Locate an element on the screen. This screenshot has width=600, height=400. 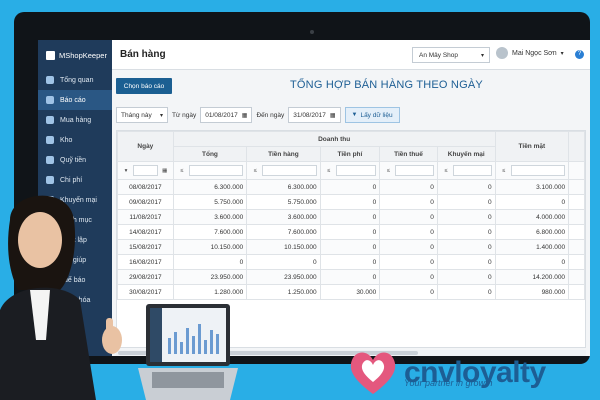
user-menu: Mai Ngọc Sơn ▾ is located at coordinates (530, 53).